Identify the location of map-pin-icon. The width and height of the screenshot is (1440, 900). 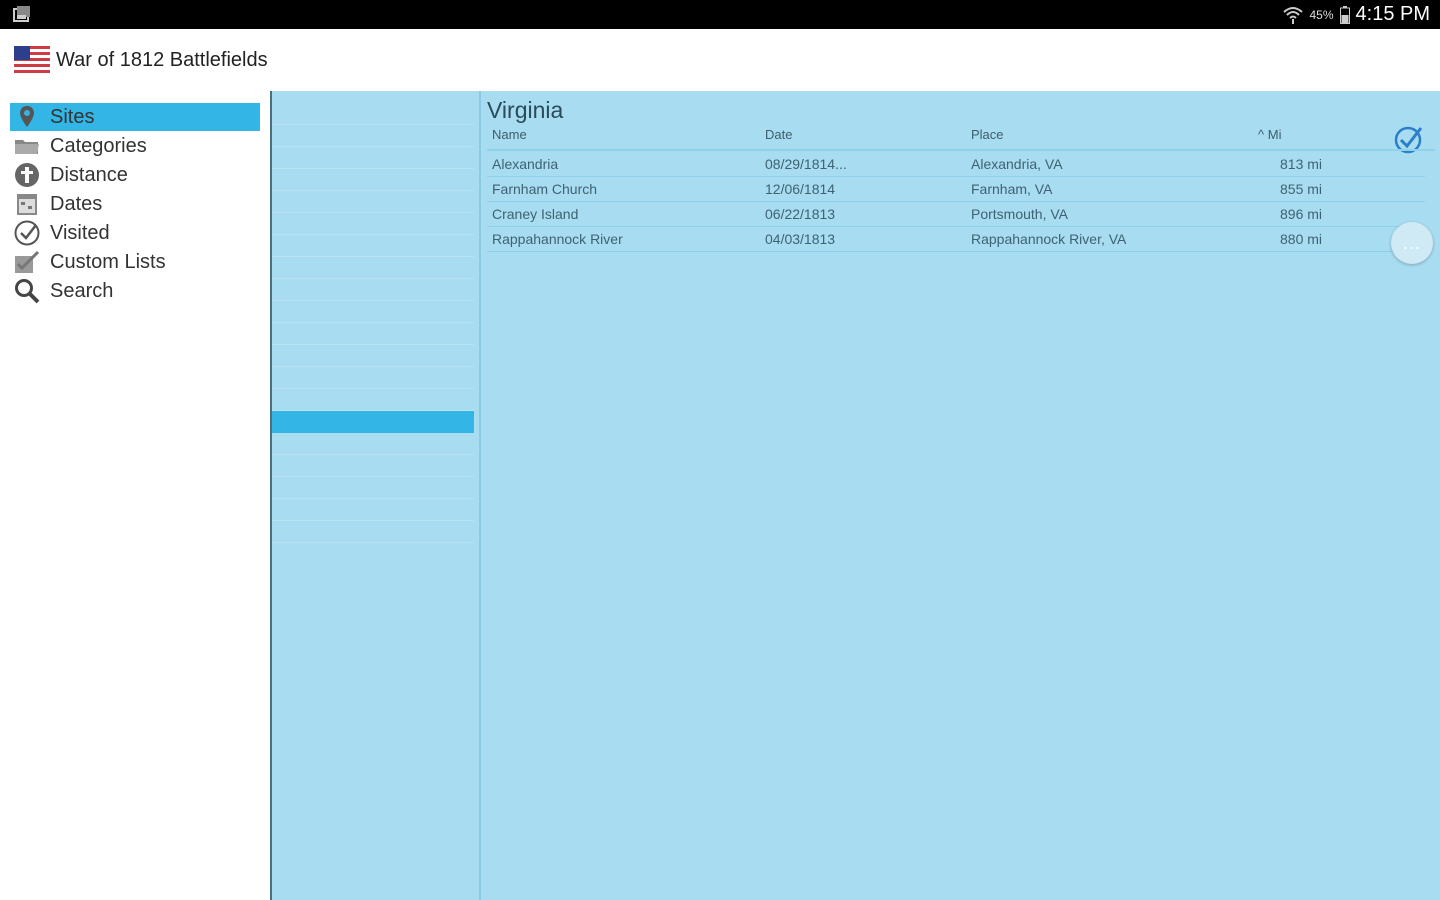
(27, 117).